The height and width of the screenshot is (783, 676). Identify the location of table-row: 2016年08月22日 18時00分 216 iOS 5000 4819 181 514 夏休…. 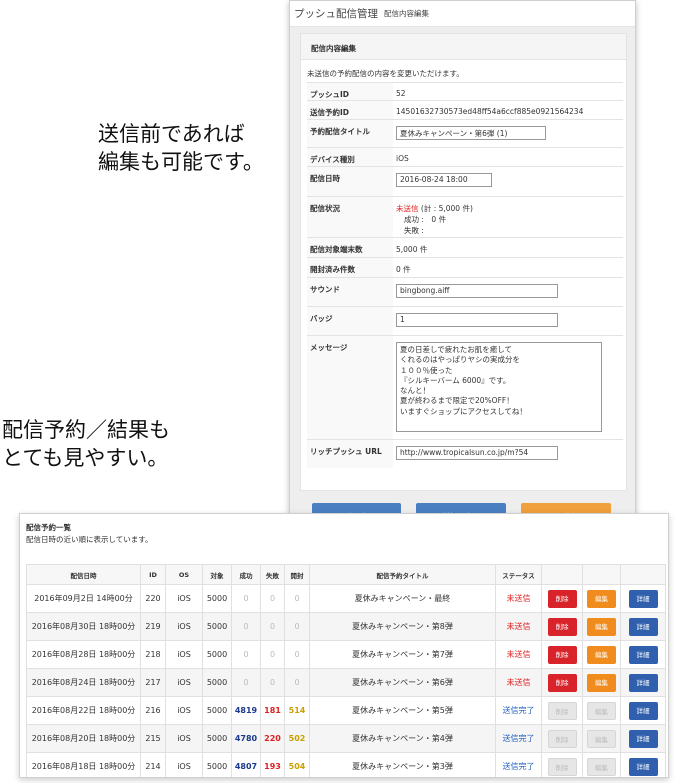
(346, 710).